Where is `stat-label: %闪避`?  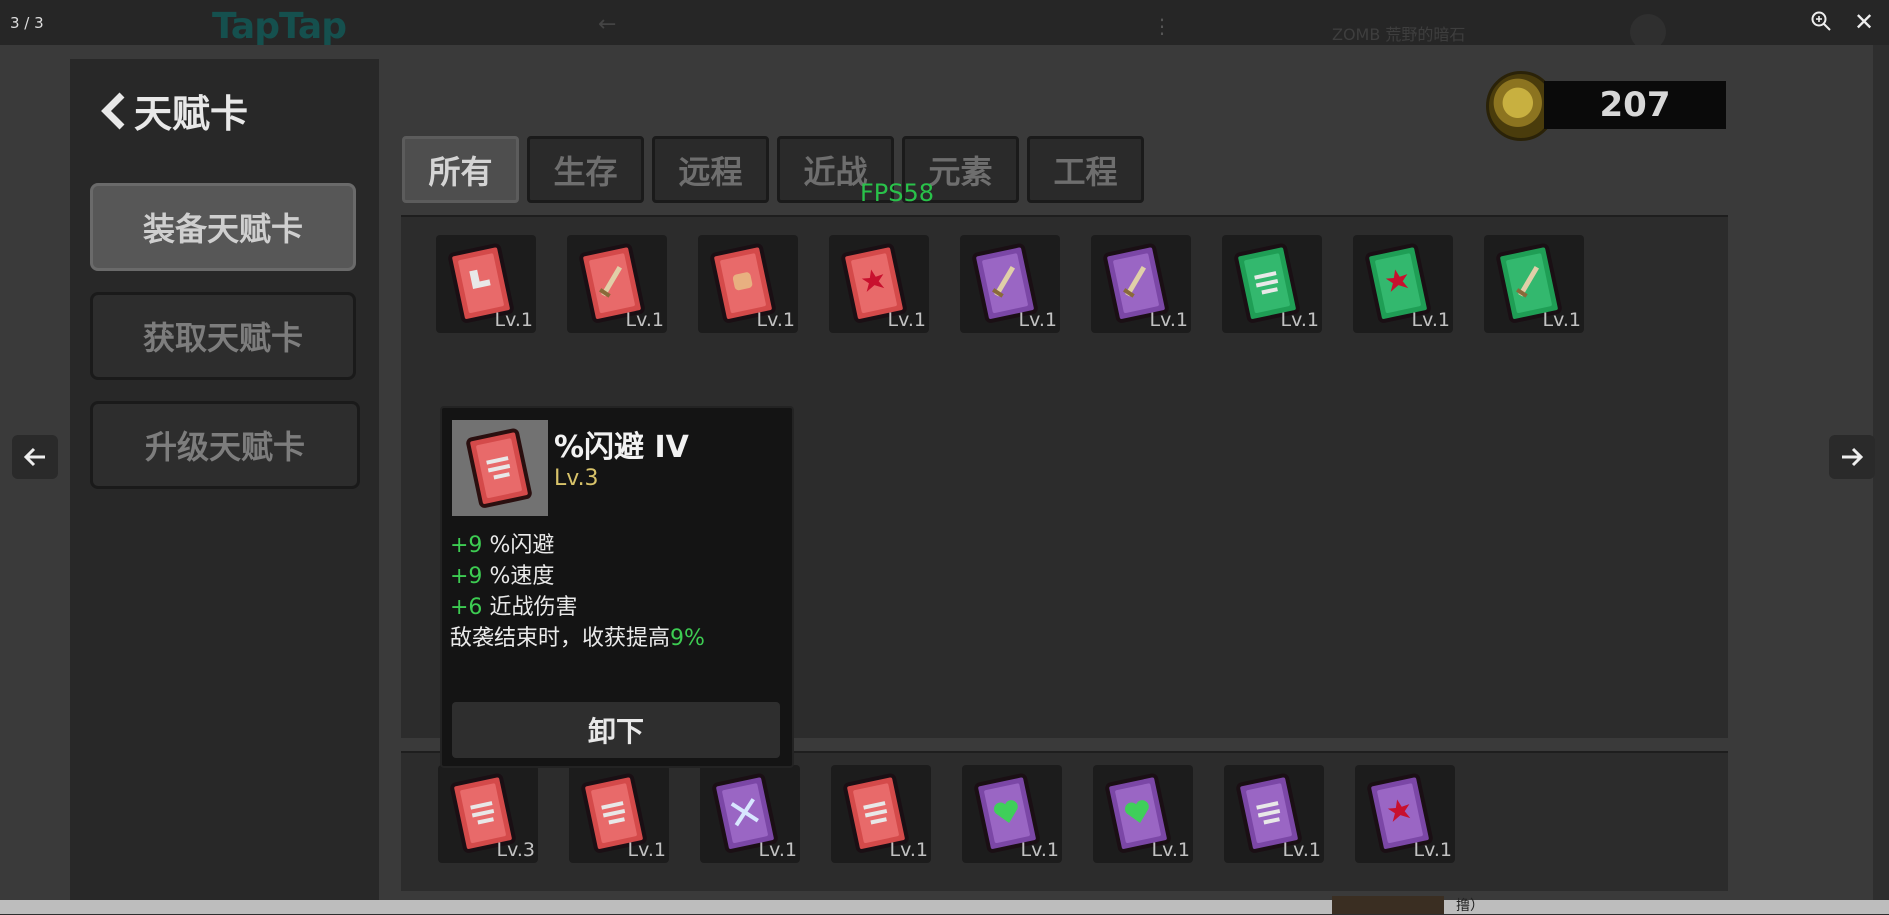
stat-label: %闪避 is located at coordinates (522, 545).